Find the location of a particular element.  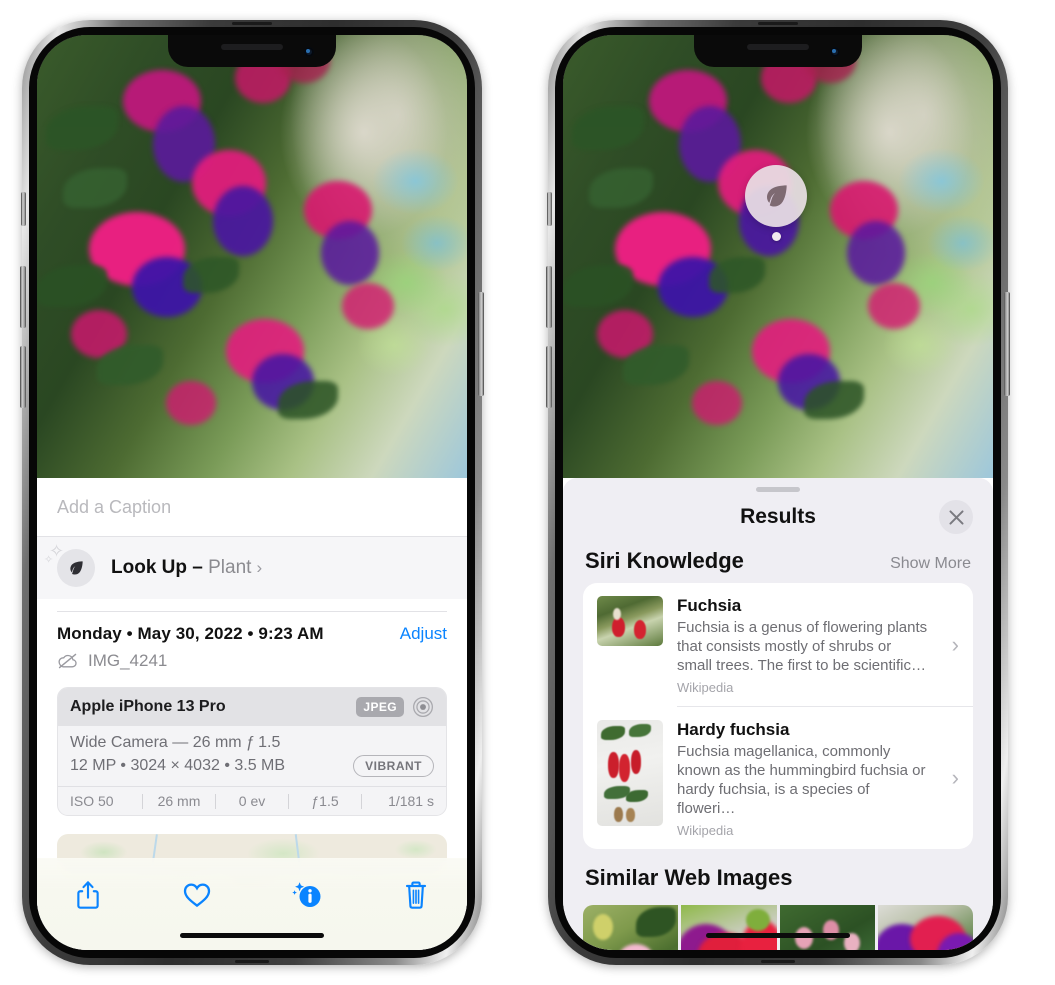

caption-placeholder: Add a Caption is located at coordinates (114, 506).